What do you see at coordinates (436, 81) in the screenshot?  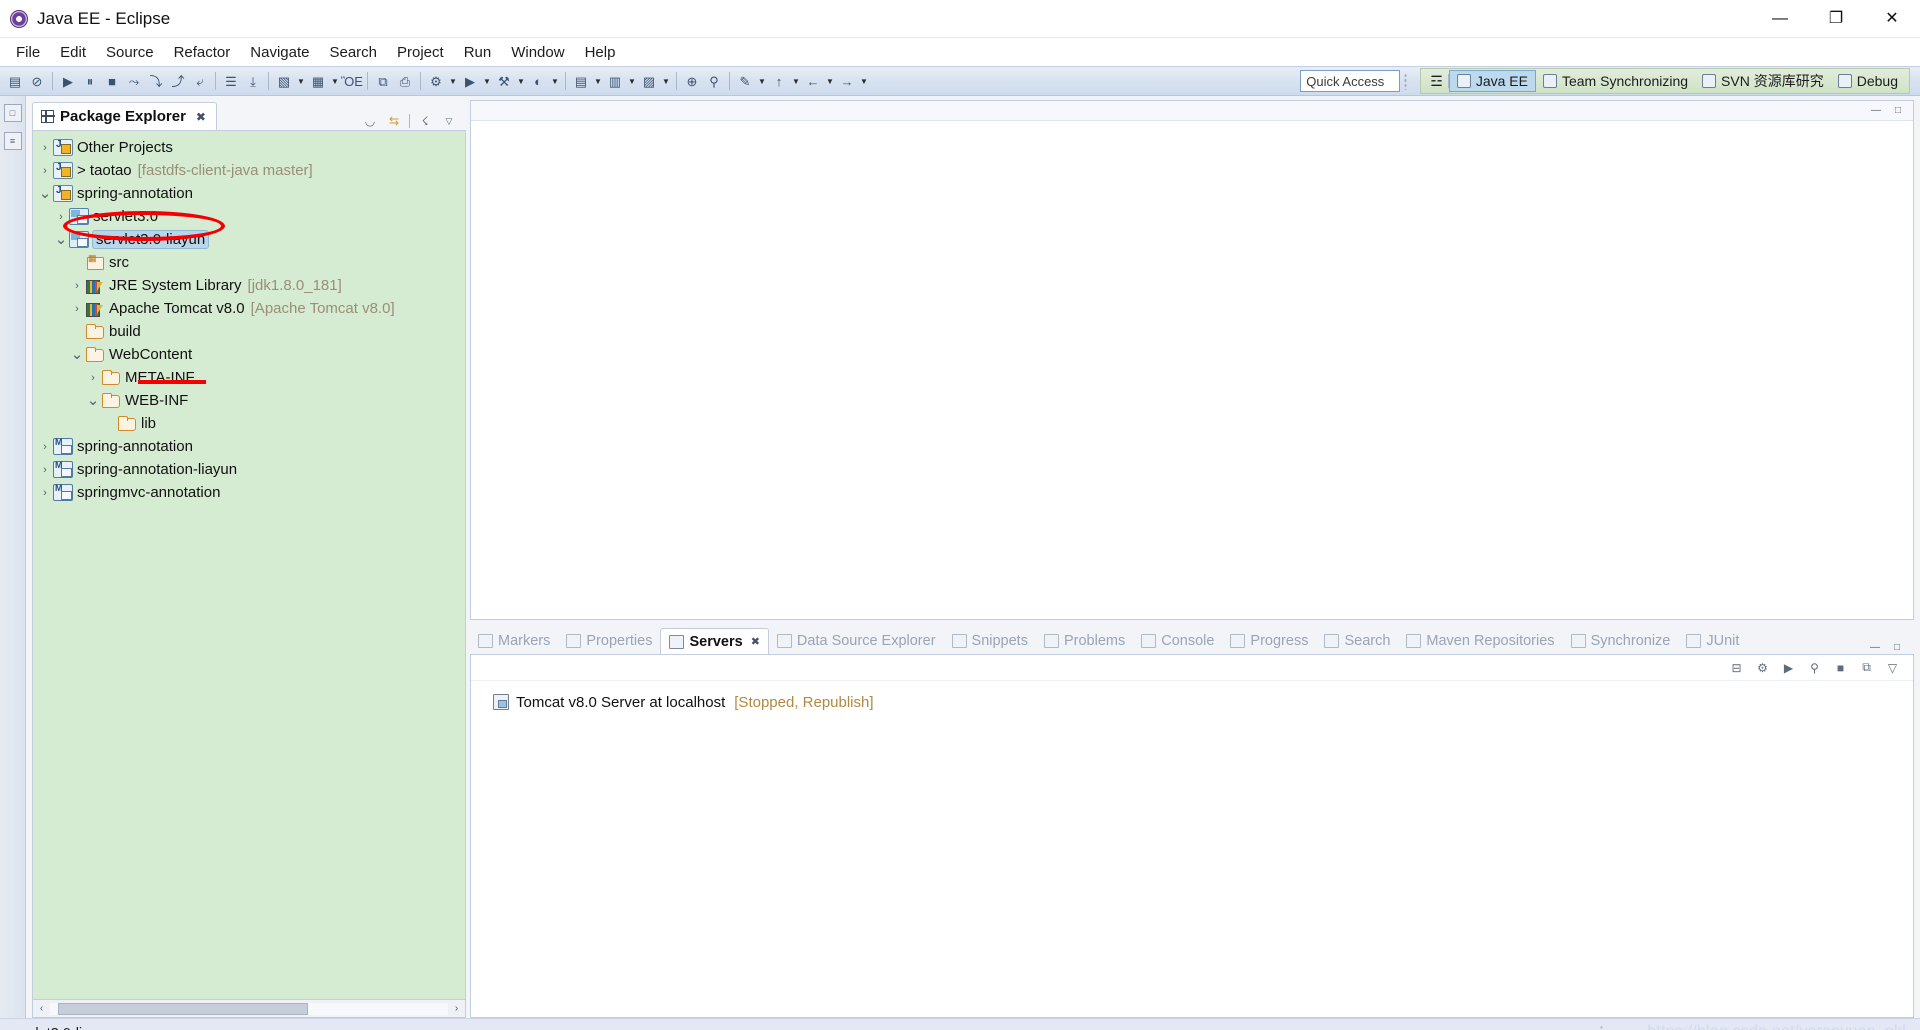 I see `debug-icon: ⚙` at bounding box center [436, 81].